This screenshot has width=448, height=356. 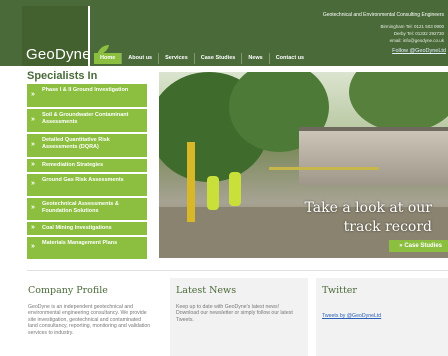 What do you see at coordinates (85, 90) in the screenshot?
I see `specialist-label: Phase I & II Ground Investigation` at bounding box center [85, 90].